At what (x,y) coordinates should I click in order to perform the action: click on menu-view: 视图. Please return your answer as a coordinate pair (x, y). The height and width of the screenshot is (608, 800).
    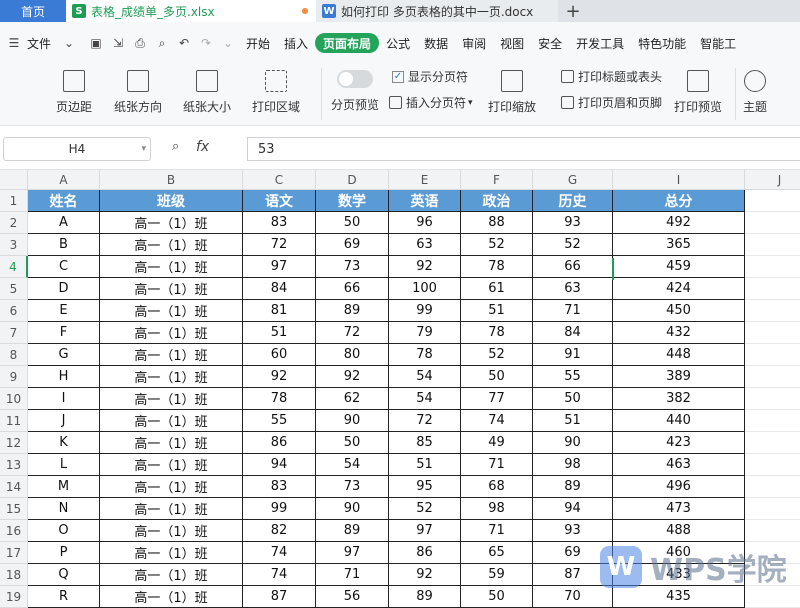
    Looking at the image, I should click on (512, 43).